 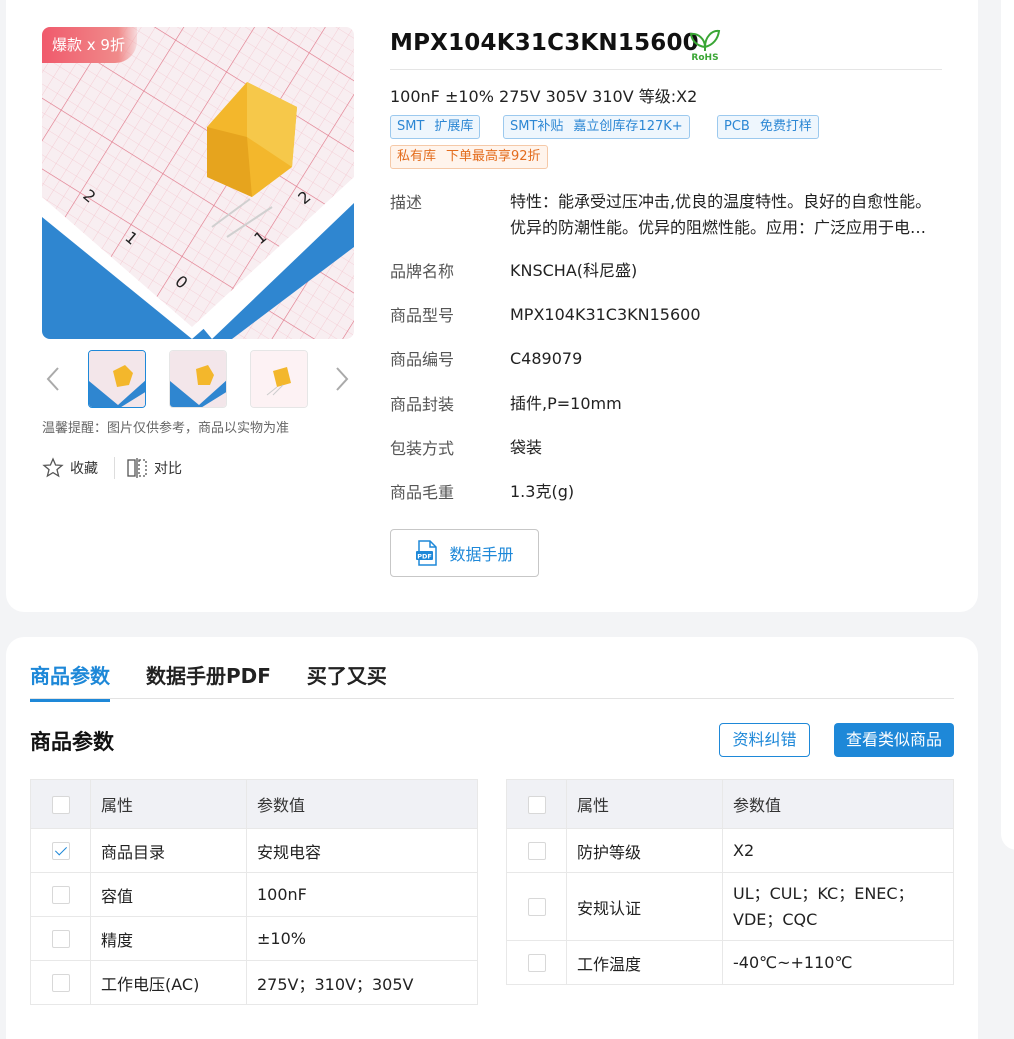 I want to click on table-row: 安规认证 UL；CUL；KC；ENEC；VDE；CQC, so click(x=730, y=906).